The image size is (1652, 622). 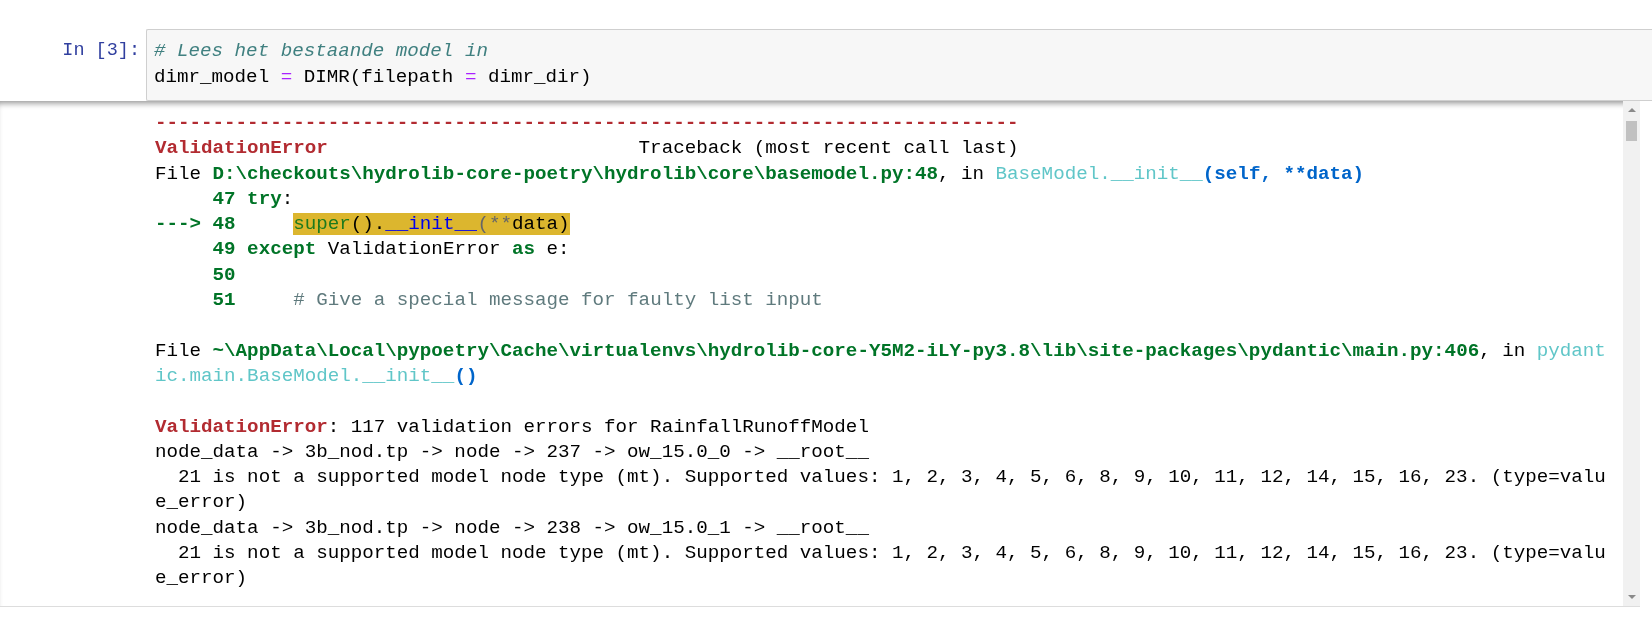 I want to click on output-line: ---------------------------------------------------------------------------, so click(x=587, y=123).